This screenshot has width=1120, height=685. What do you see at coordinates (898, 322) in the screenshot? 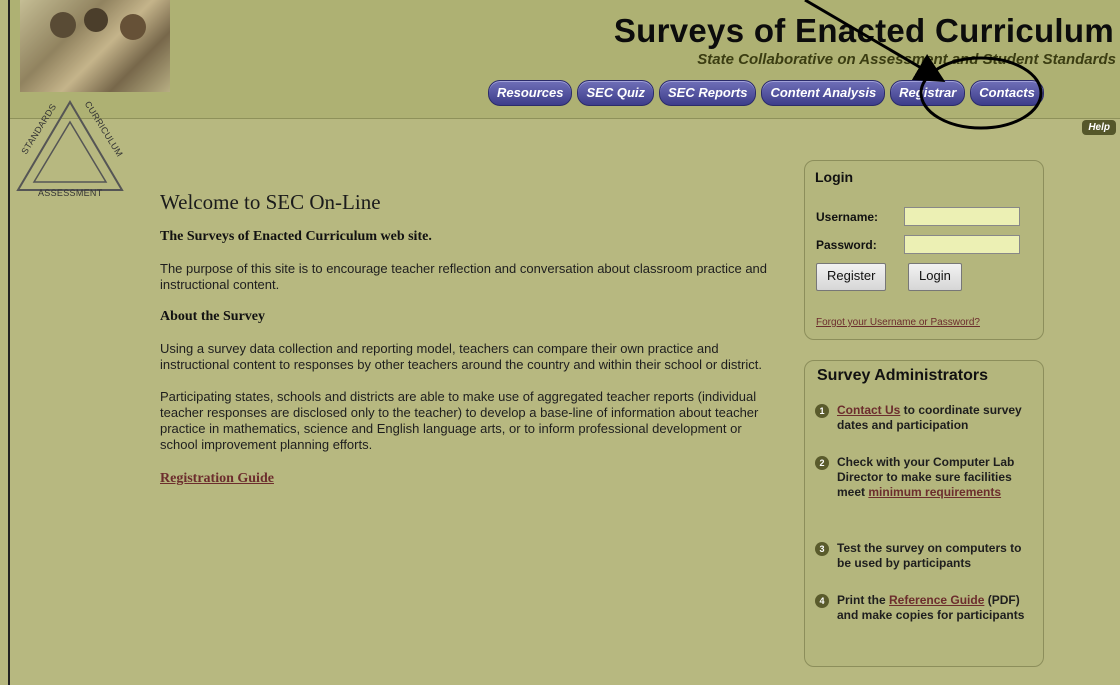
I see `forgot-credentials-link: Forgot your Username or Password?` at bounding box center [898, 322].